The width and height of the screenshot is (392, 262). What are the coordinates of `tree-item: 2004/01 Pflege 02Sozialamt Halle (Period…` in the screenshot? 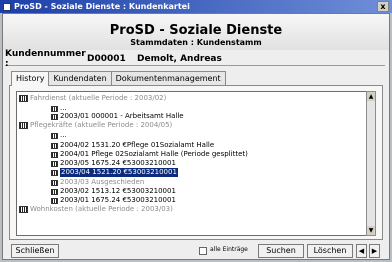 It's located at (149, 154).